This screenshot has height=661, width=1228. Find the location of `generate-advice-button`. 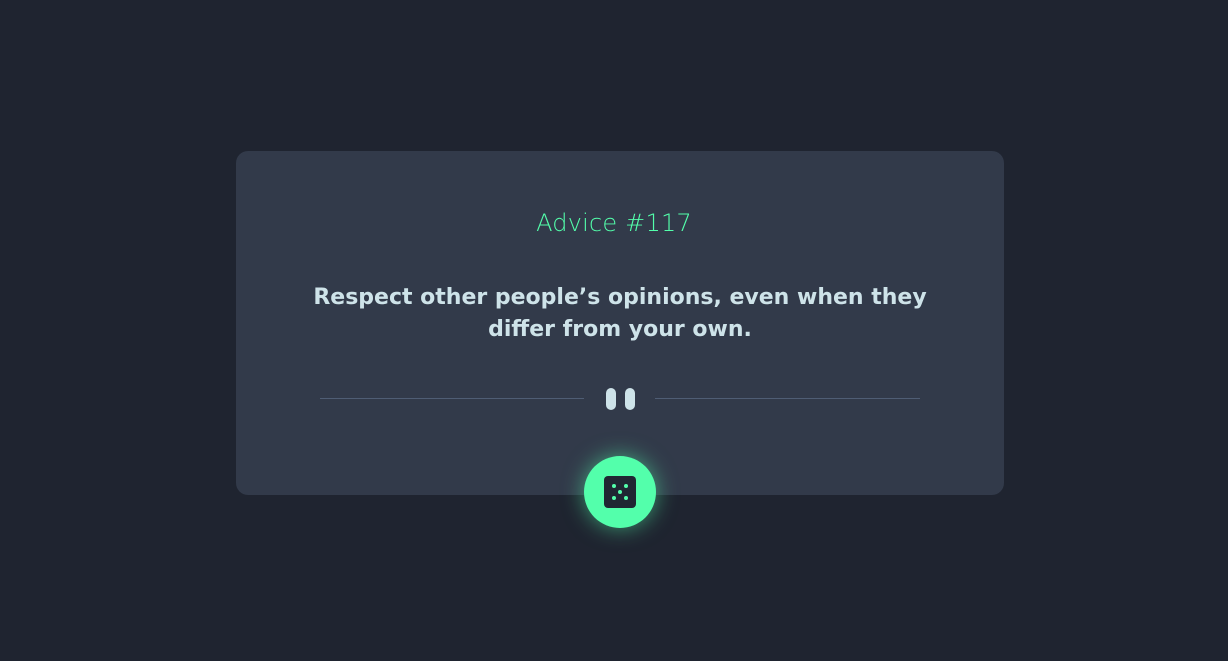

generate-advice-button is located at coordinates (620, 492).